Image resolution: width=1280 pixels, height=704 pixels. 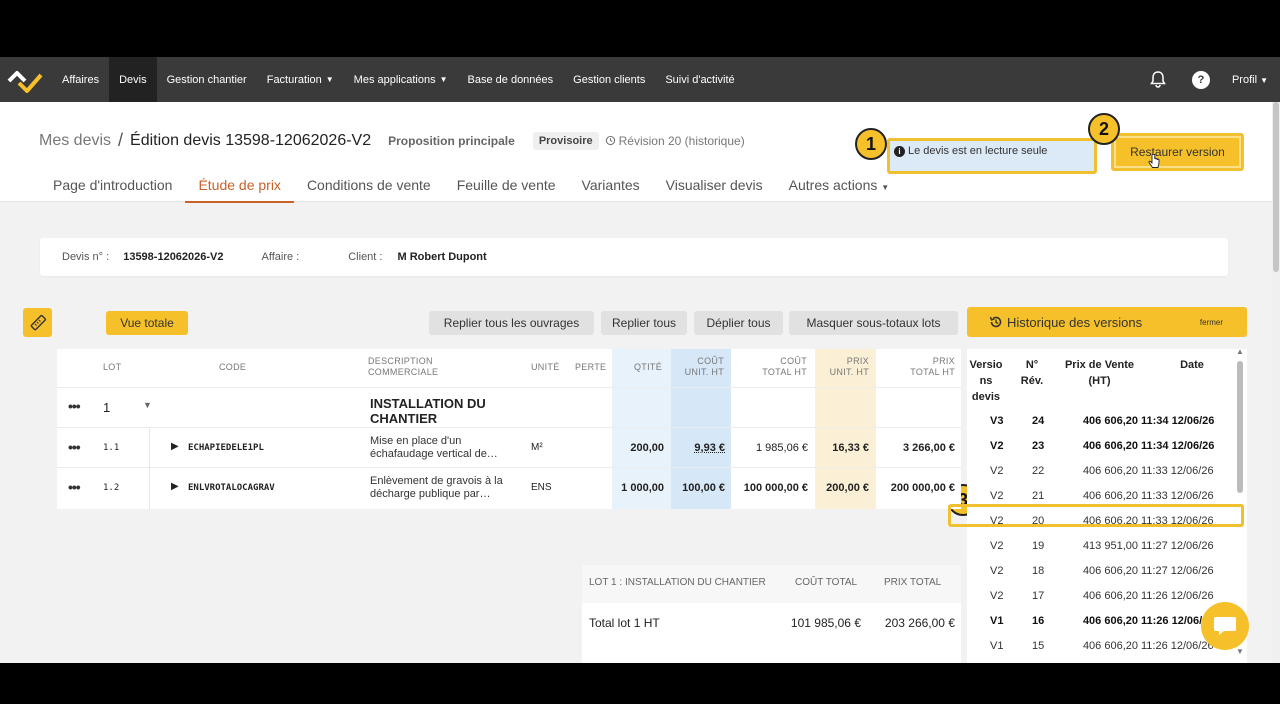 I want to click on button-label: Replier tous les ouvrages, so click(x=511, y=323).